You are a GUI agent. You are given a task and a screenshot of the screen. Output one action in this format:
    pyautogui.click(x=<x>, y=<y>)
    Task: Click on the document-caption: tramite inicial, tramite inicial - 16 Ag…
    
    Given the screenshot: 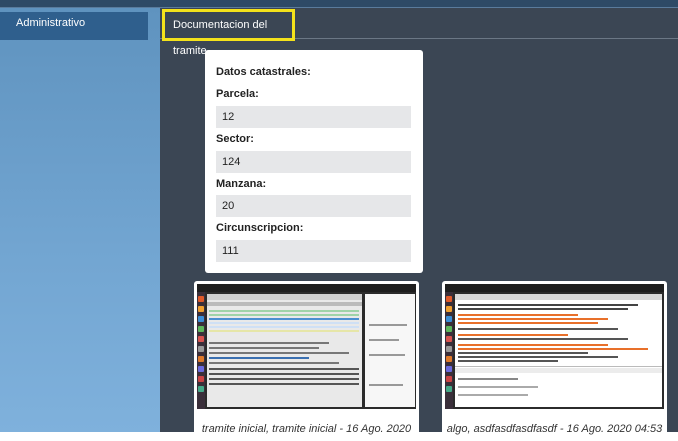 What is the action you would take?
    pyautogui.click(x=306, y=429)
    